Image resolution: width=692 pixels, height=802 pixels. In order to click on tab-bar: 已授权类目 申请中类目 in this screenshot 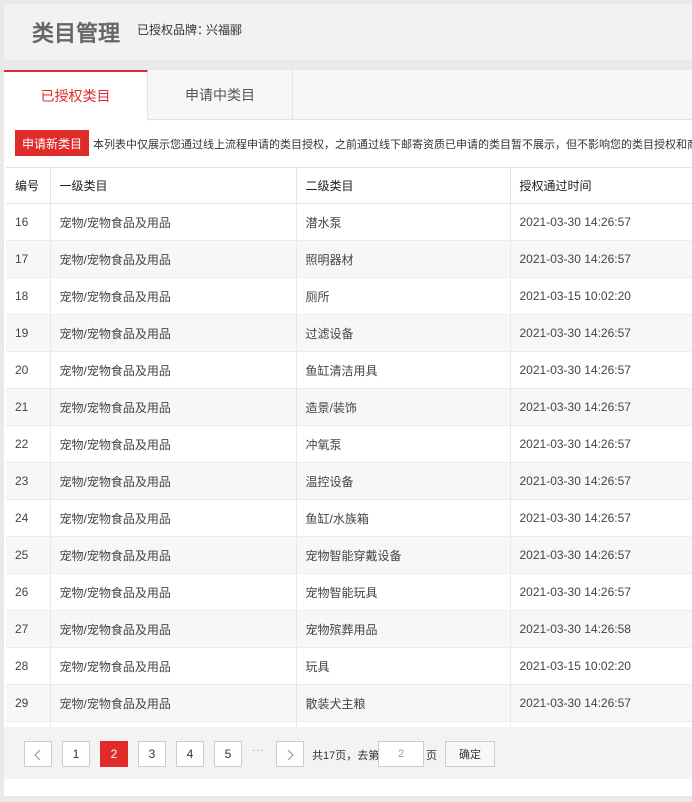, I will do `click(348, 95)`.